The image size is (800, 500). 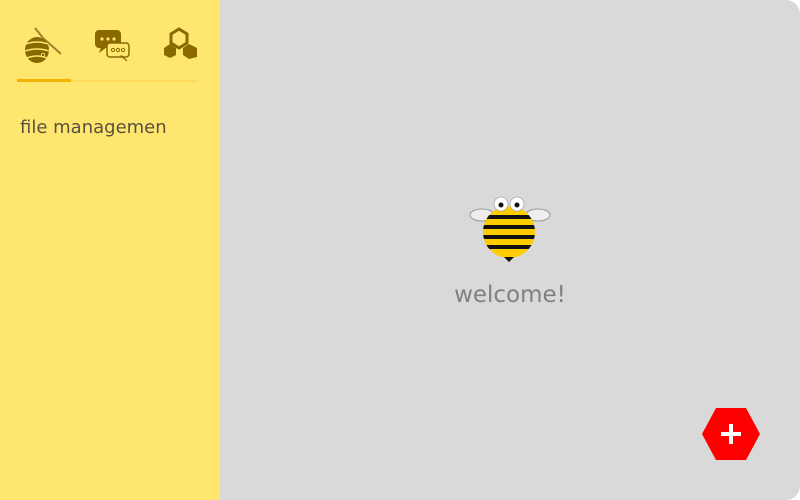 What do you see at coordinates (110, 42) in the screenshot?
I see `chat-bubbles-icon` at bounding box center [110, 42].